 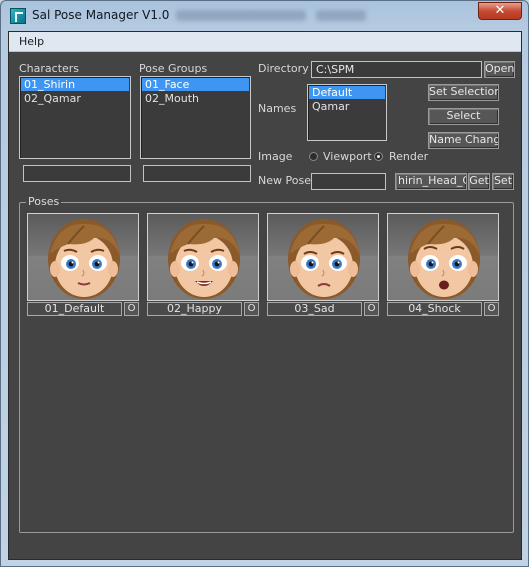 I want to click on characters-list: 01_Shirin 02_Qamar, so click(x=75, y=117).